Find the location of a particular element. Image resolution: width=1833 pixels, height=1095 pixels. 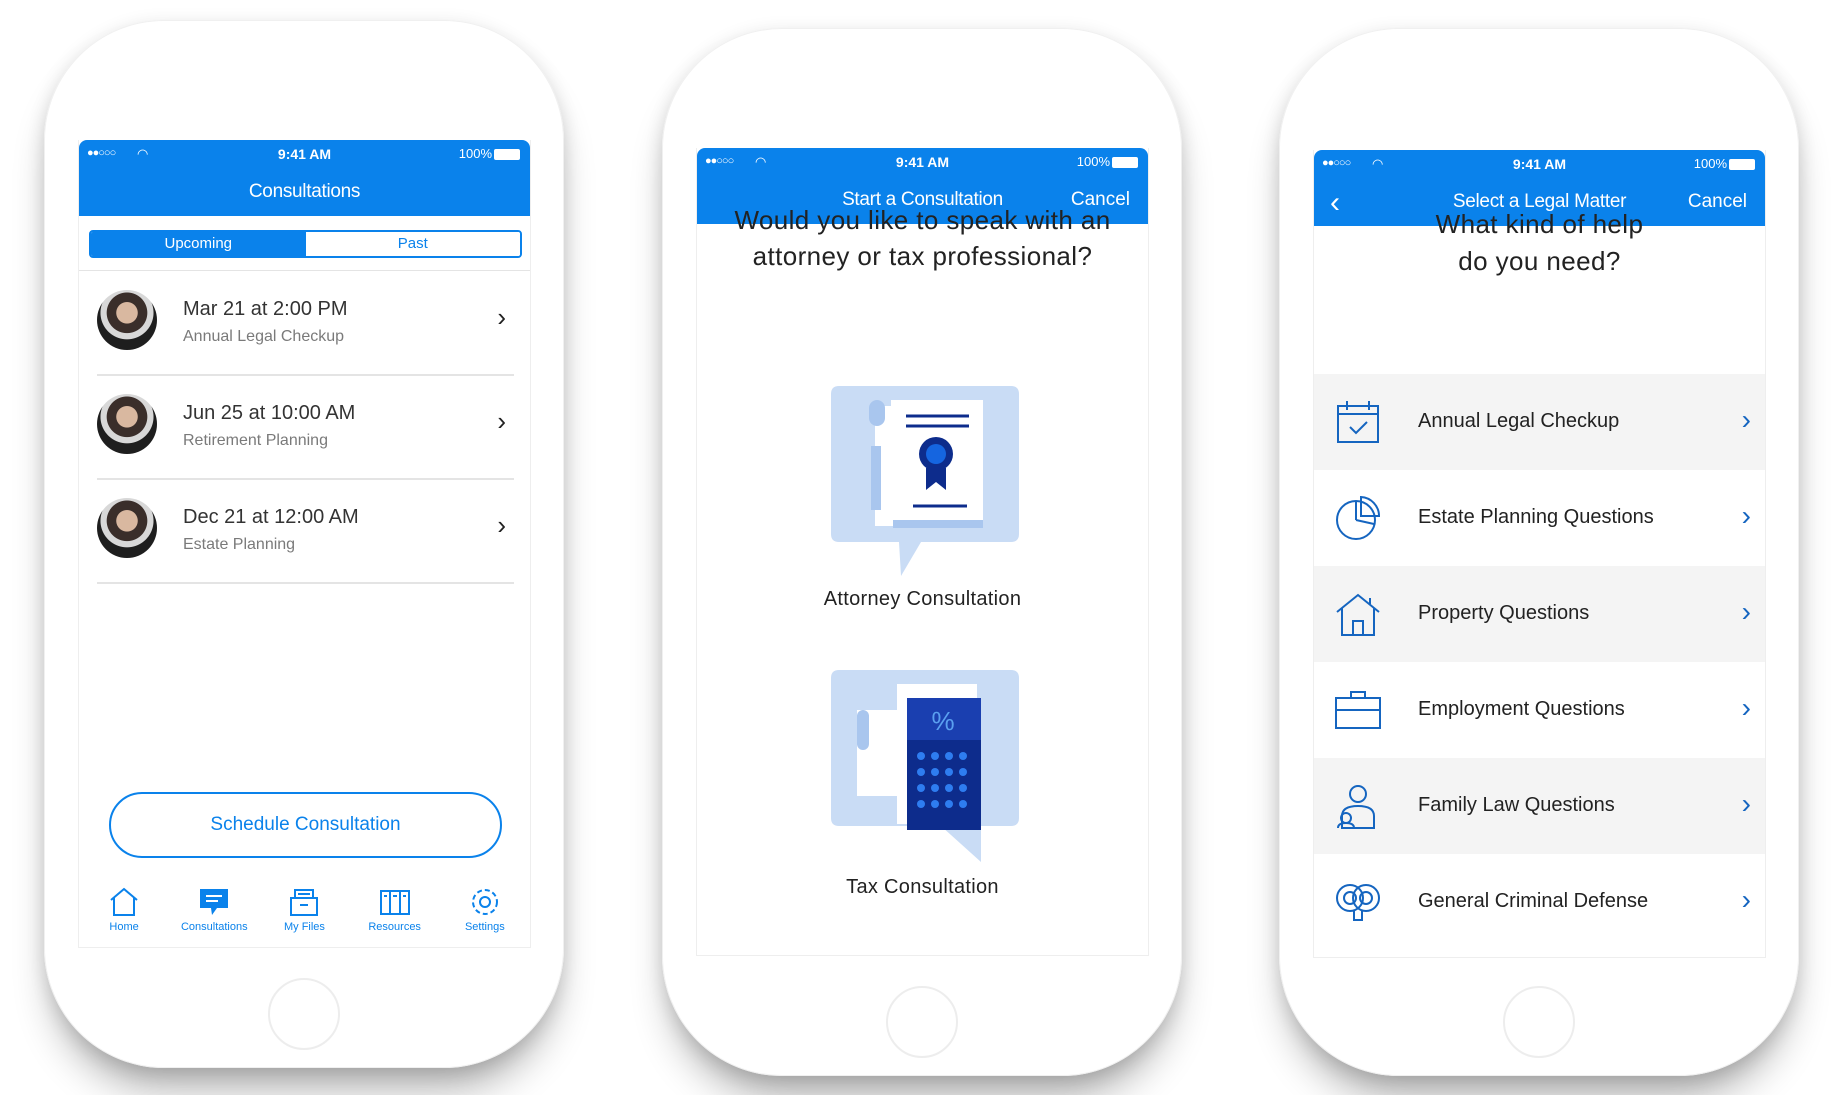

segment-past: Past is located at coordinates (412, 244).